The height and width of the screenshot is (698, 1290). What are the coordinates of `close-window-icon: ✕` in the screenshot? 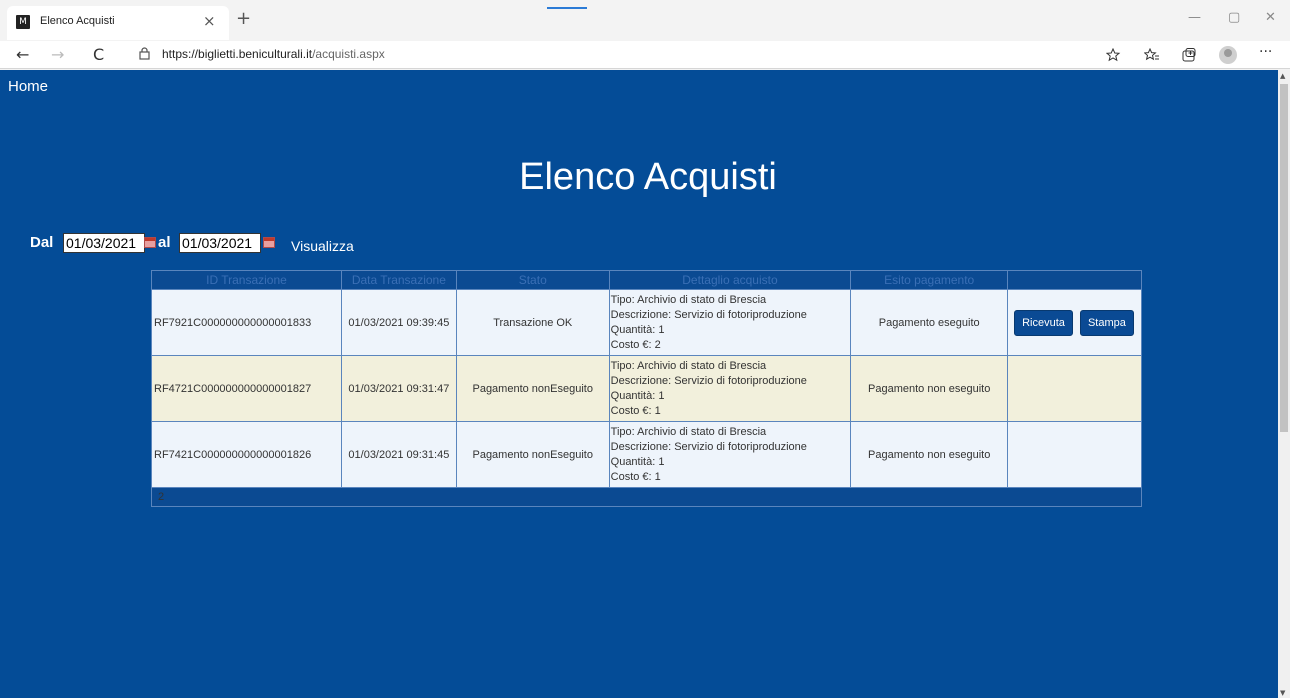 It's located at (1270, 17).